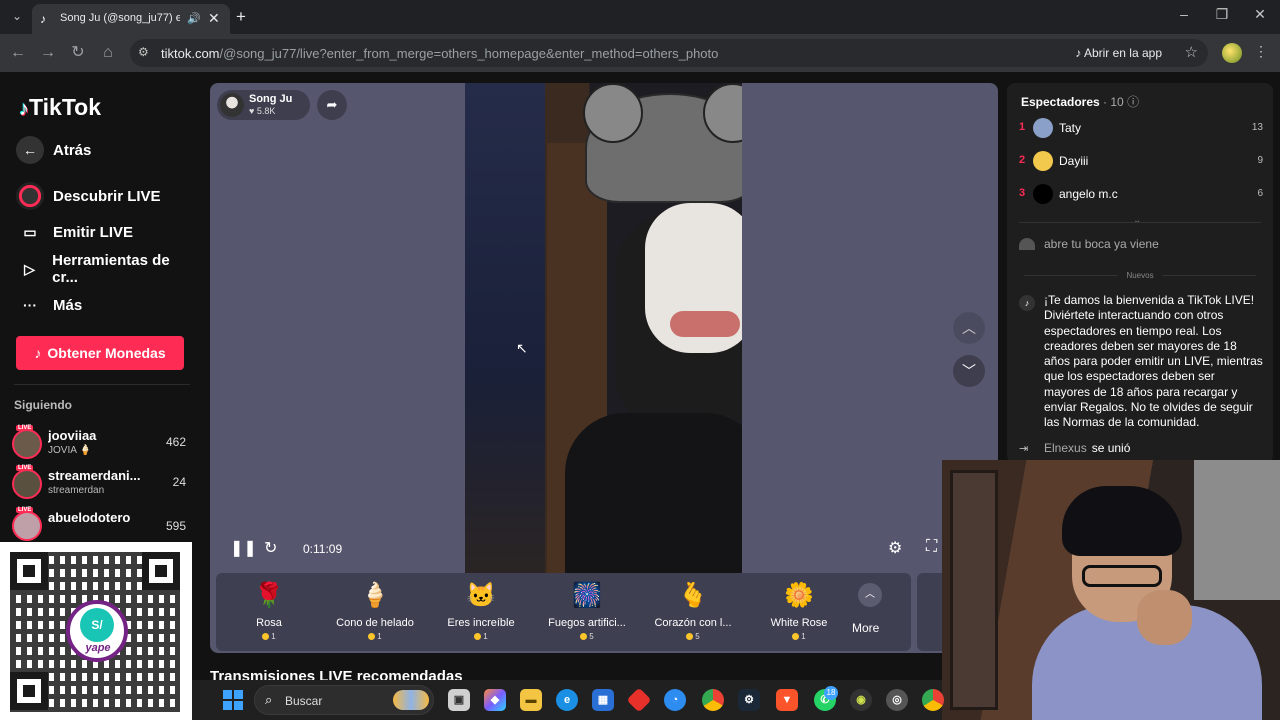 The image size is (1280, 720). Describe the element at coordinates (693, 612) in the screenshot. I see `gift-finger-heart: 🫰 Corazón con l... 5` at that location.